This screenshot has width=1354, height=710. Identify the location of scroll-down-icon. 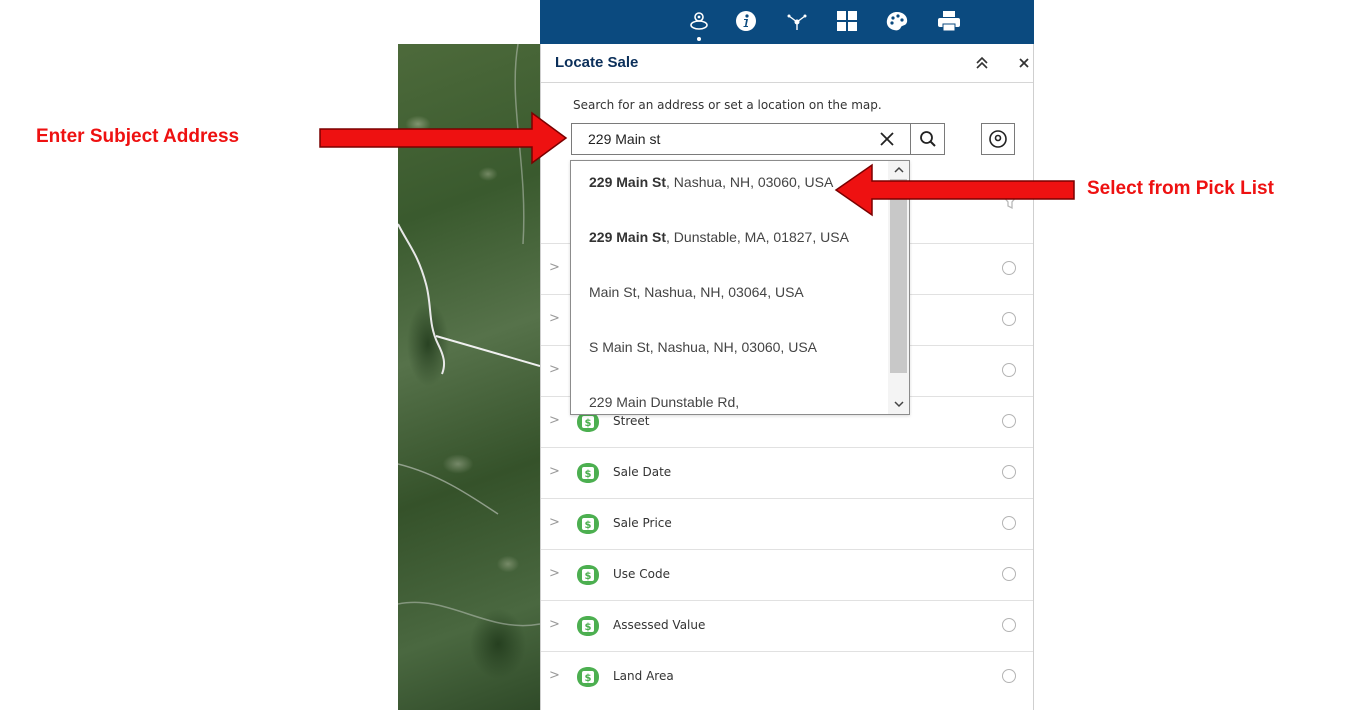
(898, 404).